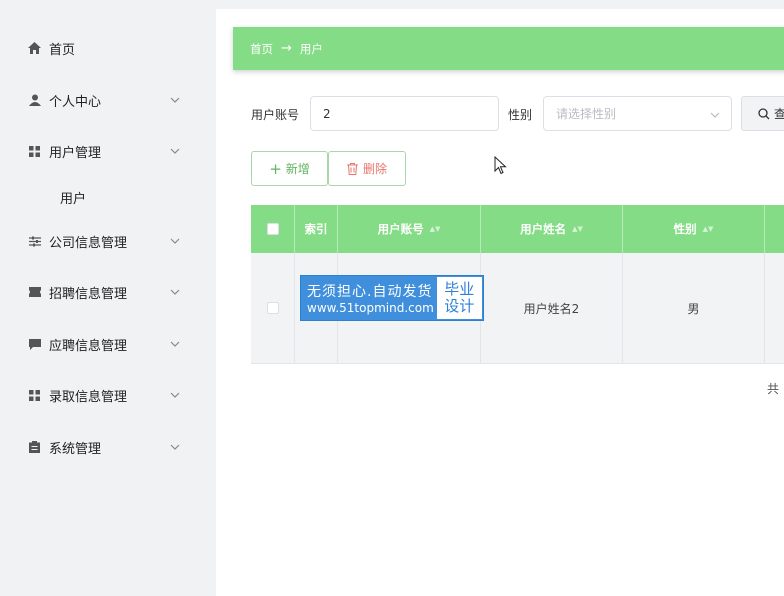  What do you see at coordinates (779, 114) in the screenshot?
I see `search-button-label: 查` at bounding box center [779, 114].